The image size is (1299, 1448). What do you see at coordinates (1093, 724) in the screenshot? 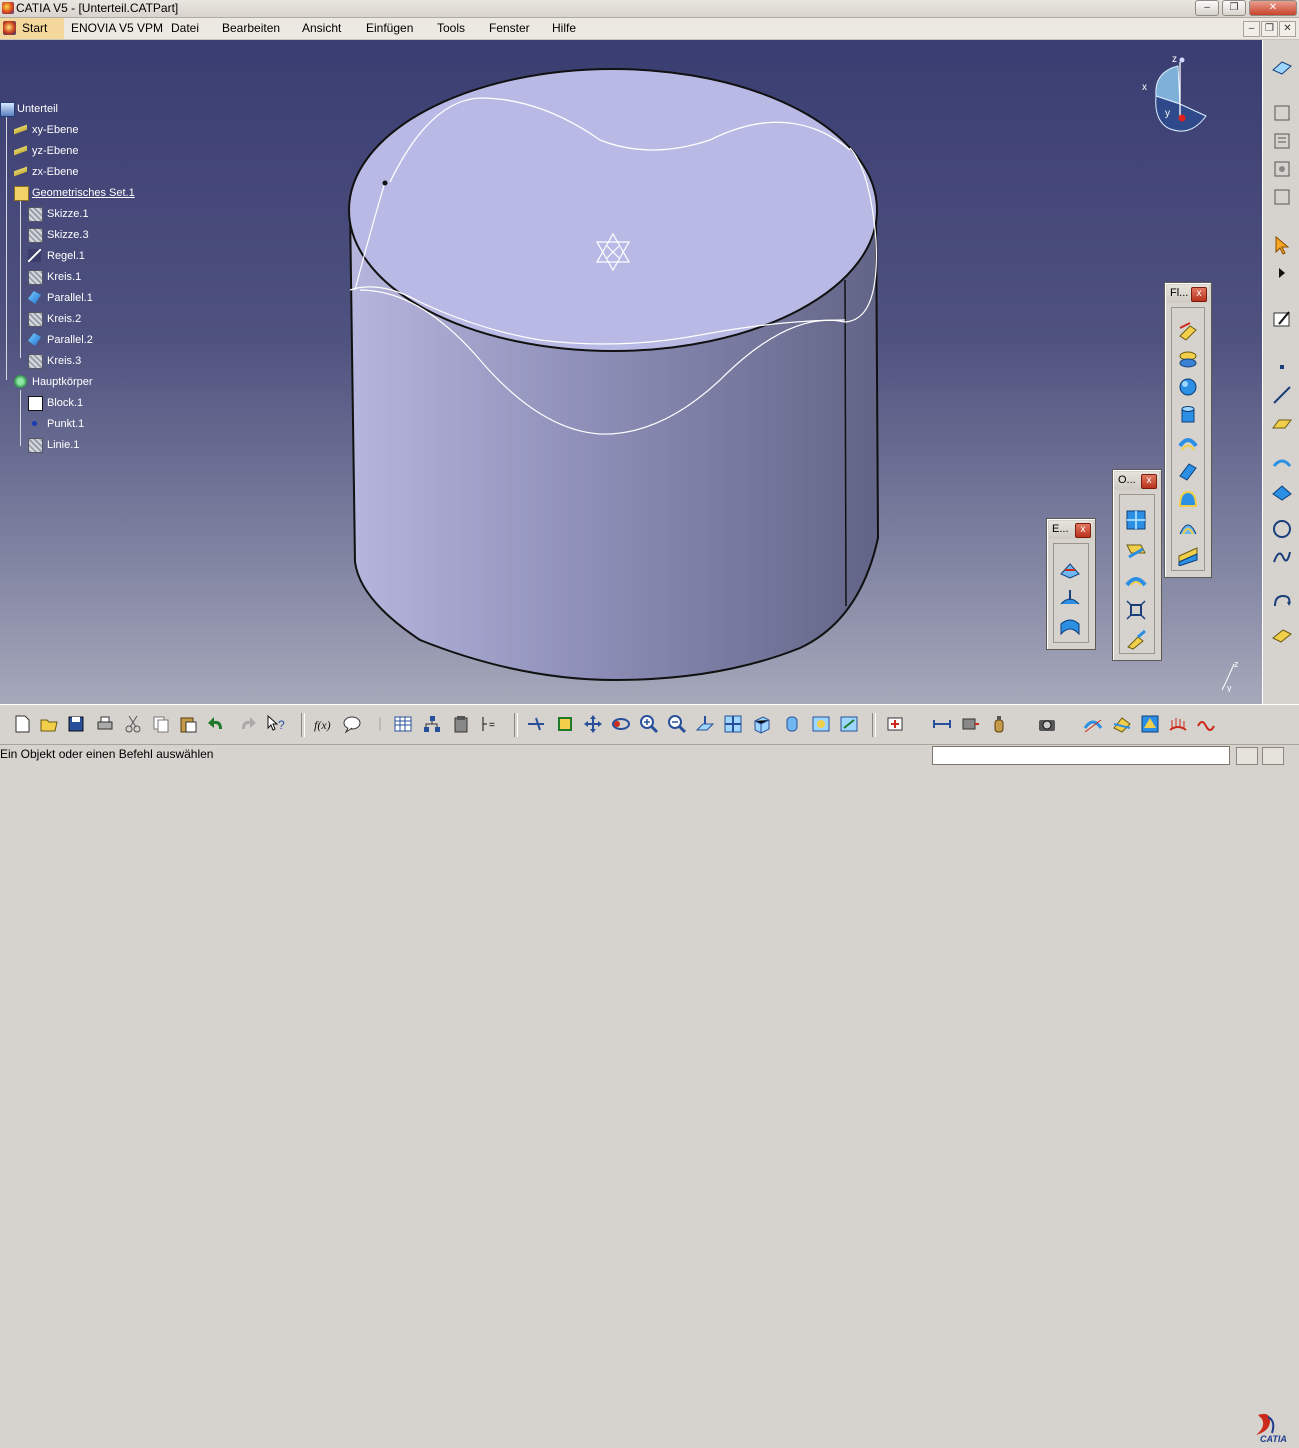
I see `connect-checker-icon` at bounding box center [1093, 724].